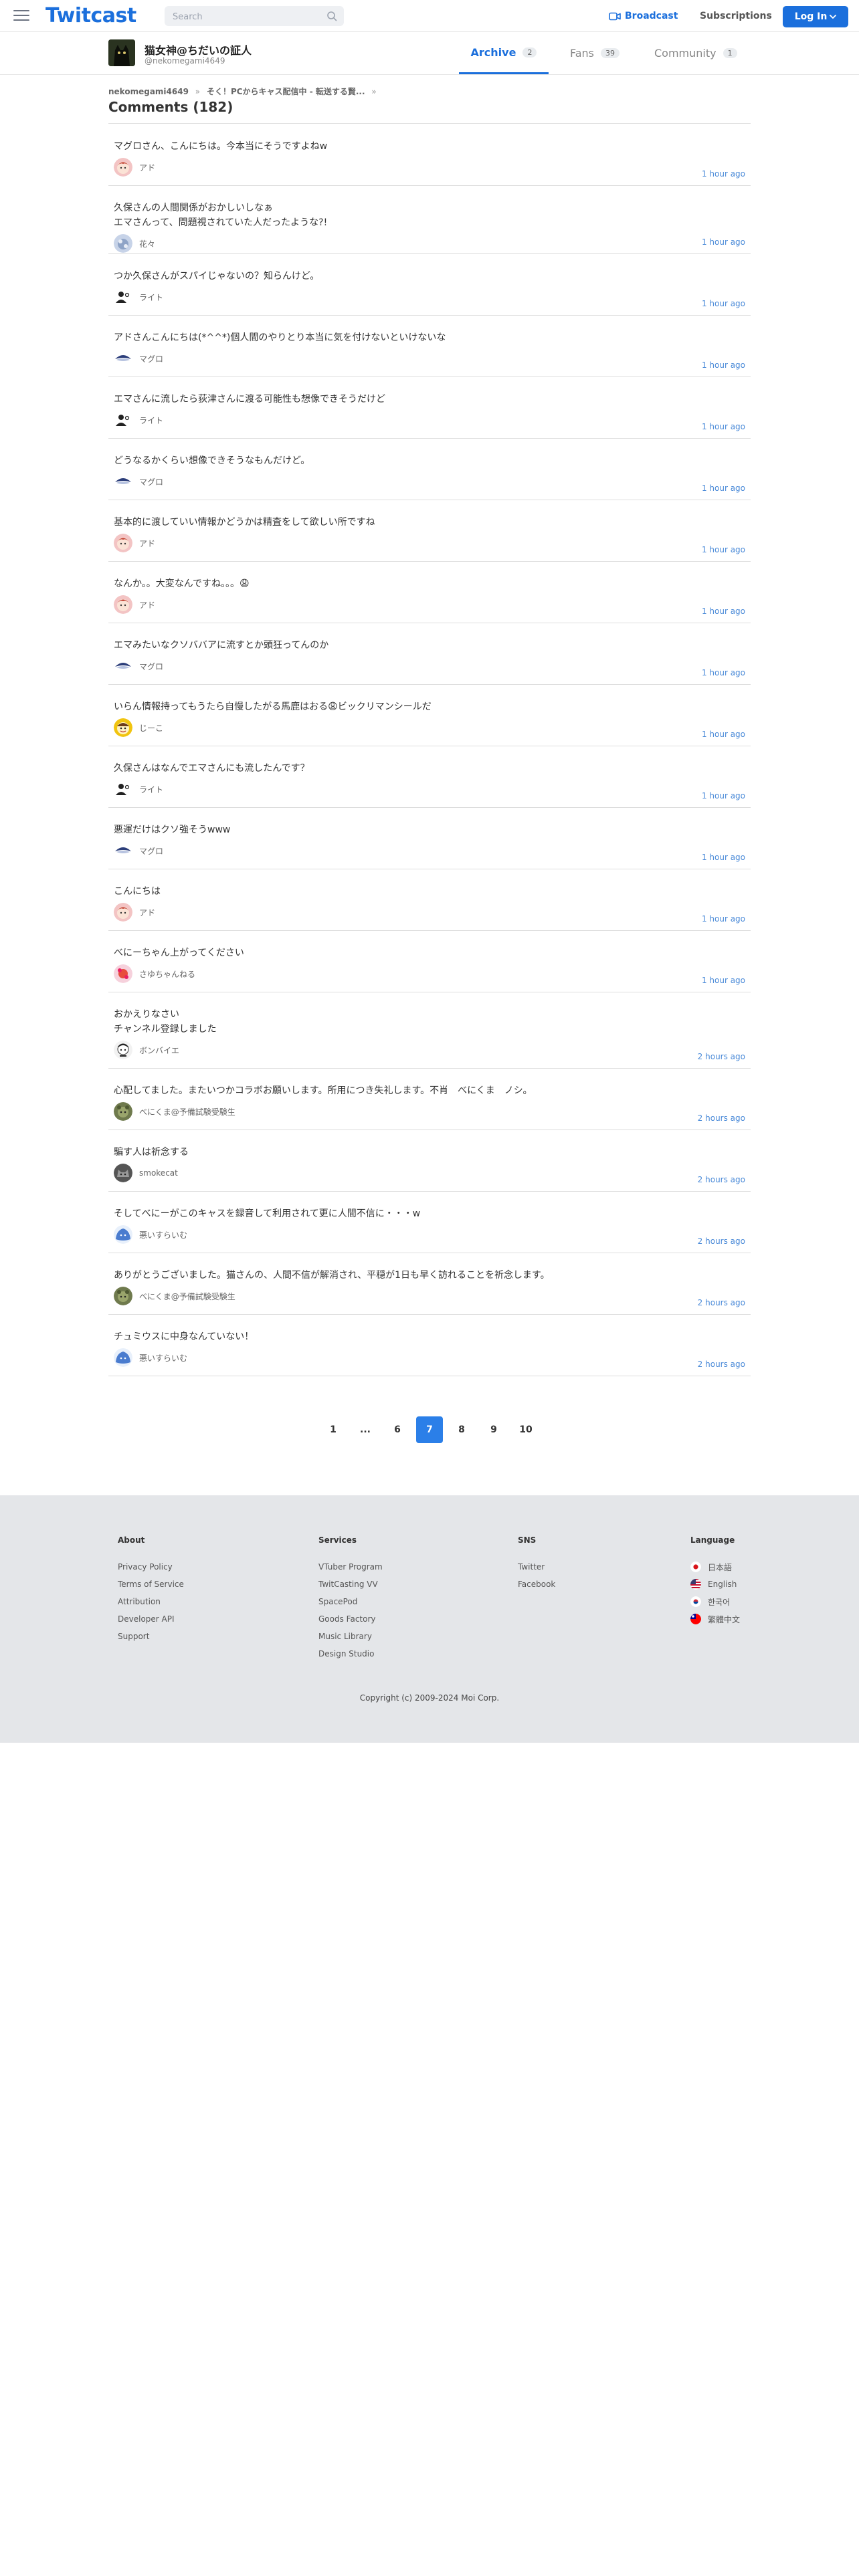  What do you see at coordinates (163, 1358) in the screenshot?
I see `comment-author-name: 悪いすらいむ` at bounding box center [163, 1358].